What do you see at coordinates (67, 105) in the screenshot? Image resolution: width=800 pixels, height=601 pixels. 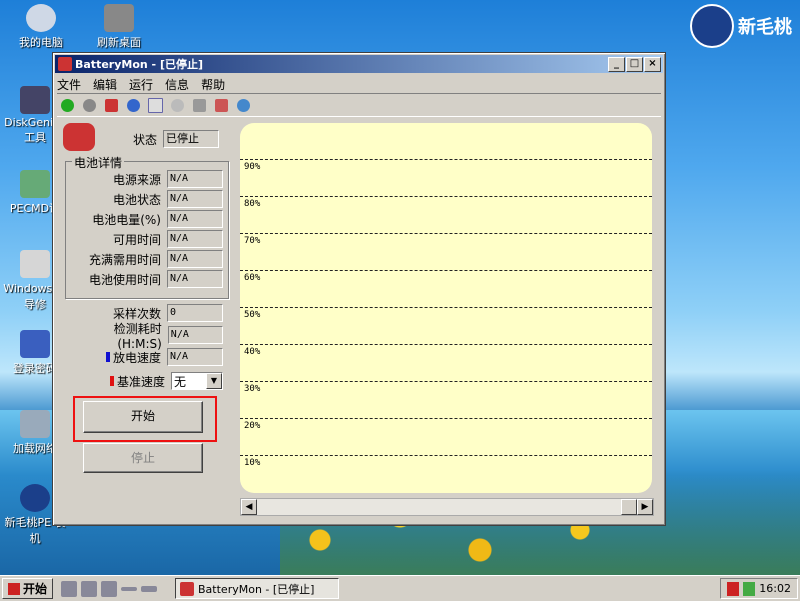 I see `check-icon` at bounding box center [67, 105].